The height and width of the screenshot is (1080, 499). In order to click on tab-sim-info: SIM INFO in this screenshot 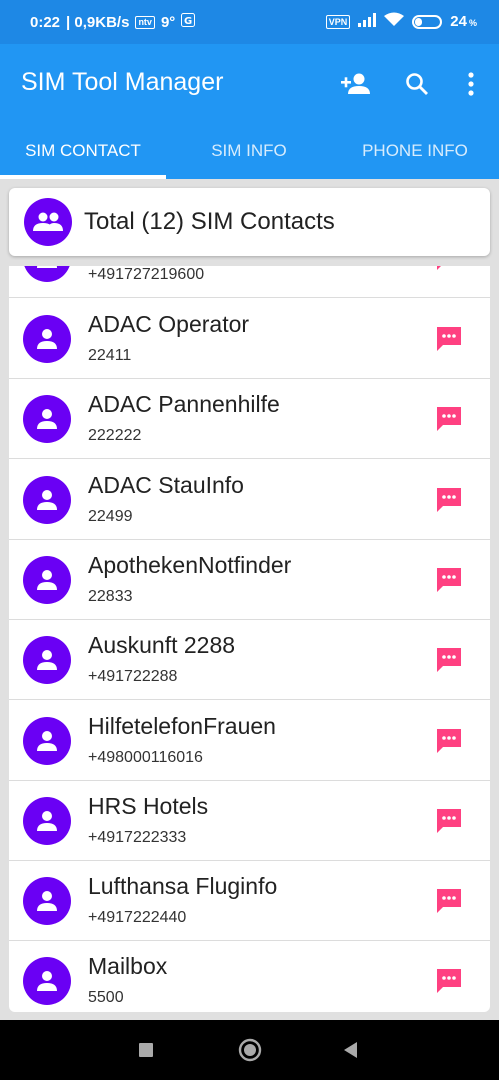, I will do `click(249, 154)`.